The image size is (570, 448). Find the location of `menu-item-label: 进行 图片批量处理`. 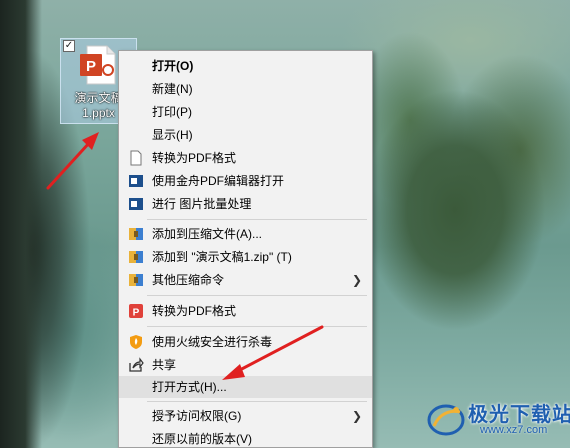

menu-item-label: 进行 图片批量处理 is located at coordinates (202, 204).